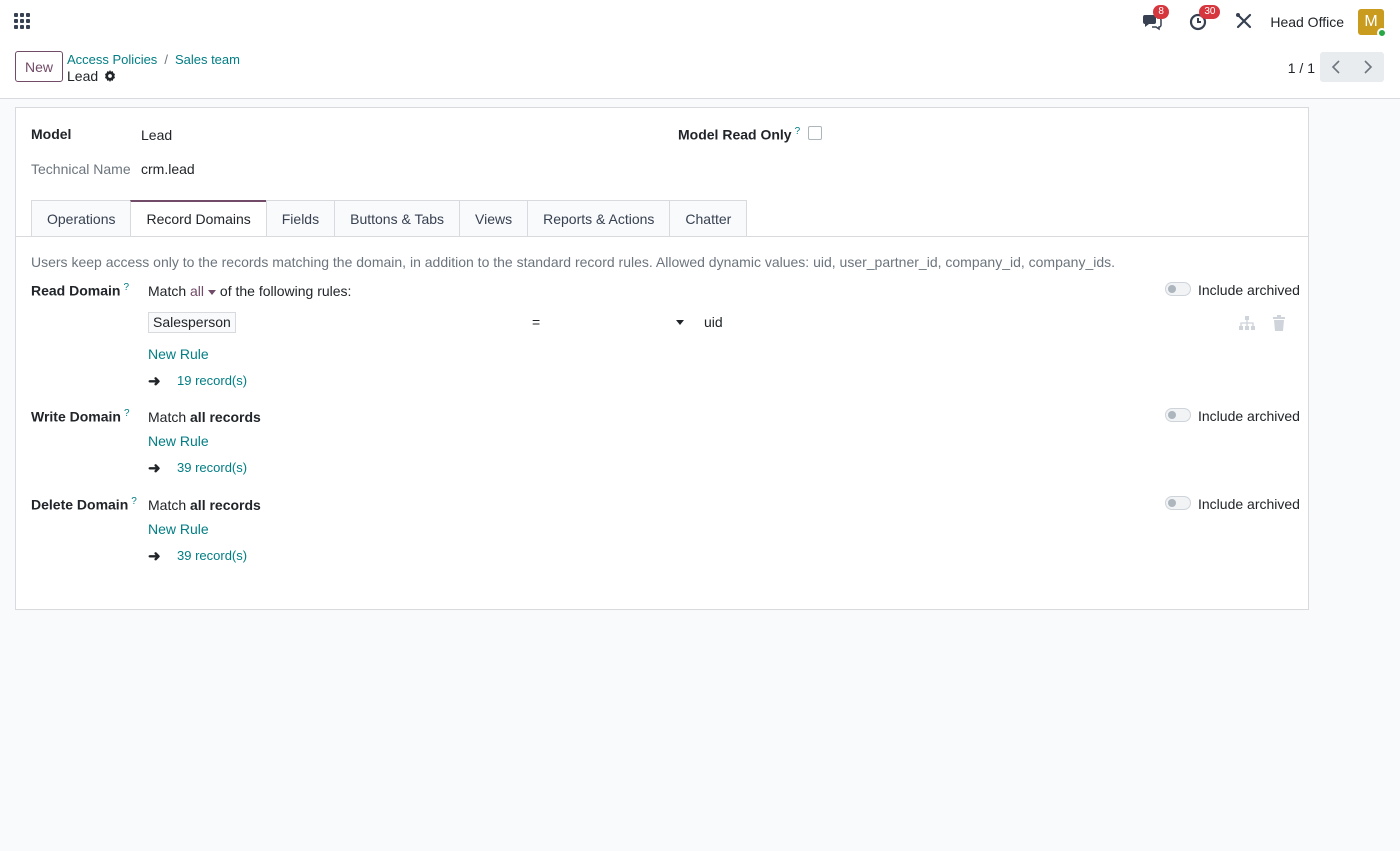  Describe the element at coordinates (300, 218) in the screenshot. I see `tab-fields: Fields` at that location.